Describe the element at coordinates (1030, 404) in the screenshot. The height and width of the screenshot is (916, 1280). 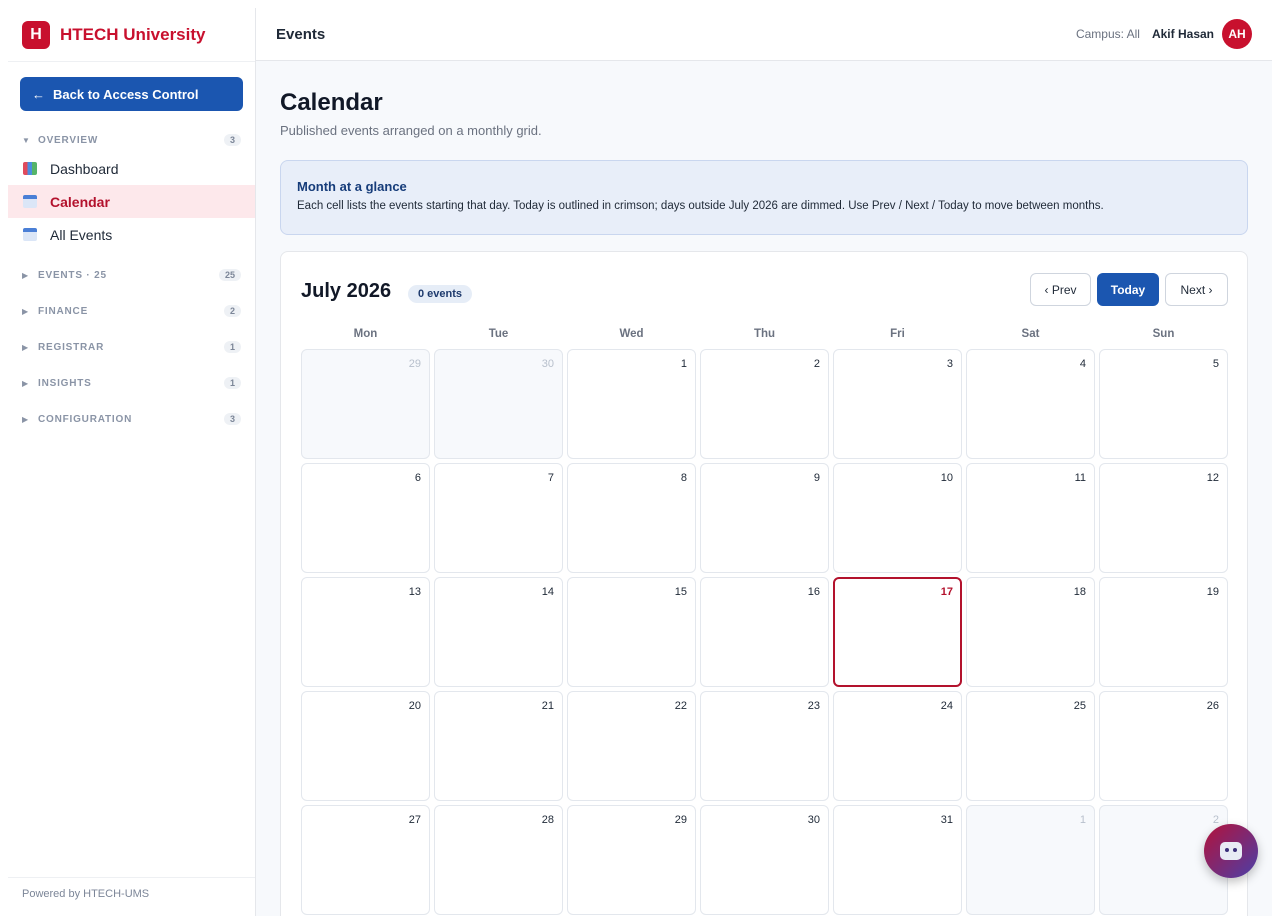
I see `calendar-day: 4` at that location.